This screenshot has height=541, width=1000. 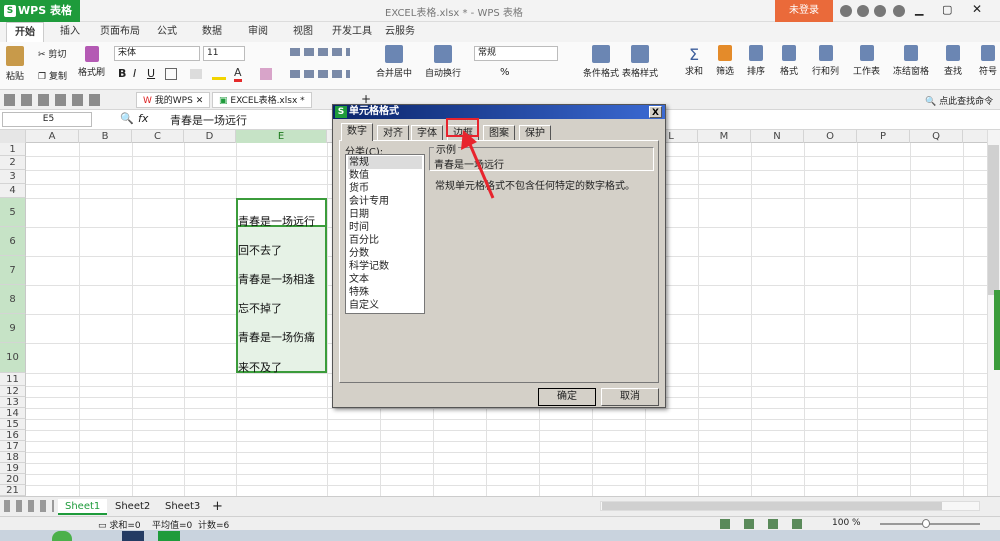 I want to click on clear-format-icon, so click(x=266, y=74).